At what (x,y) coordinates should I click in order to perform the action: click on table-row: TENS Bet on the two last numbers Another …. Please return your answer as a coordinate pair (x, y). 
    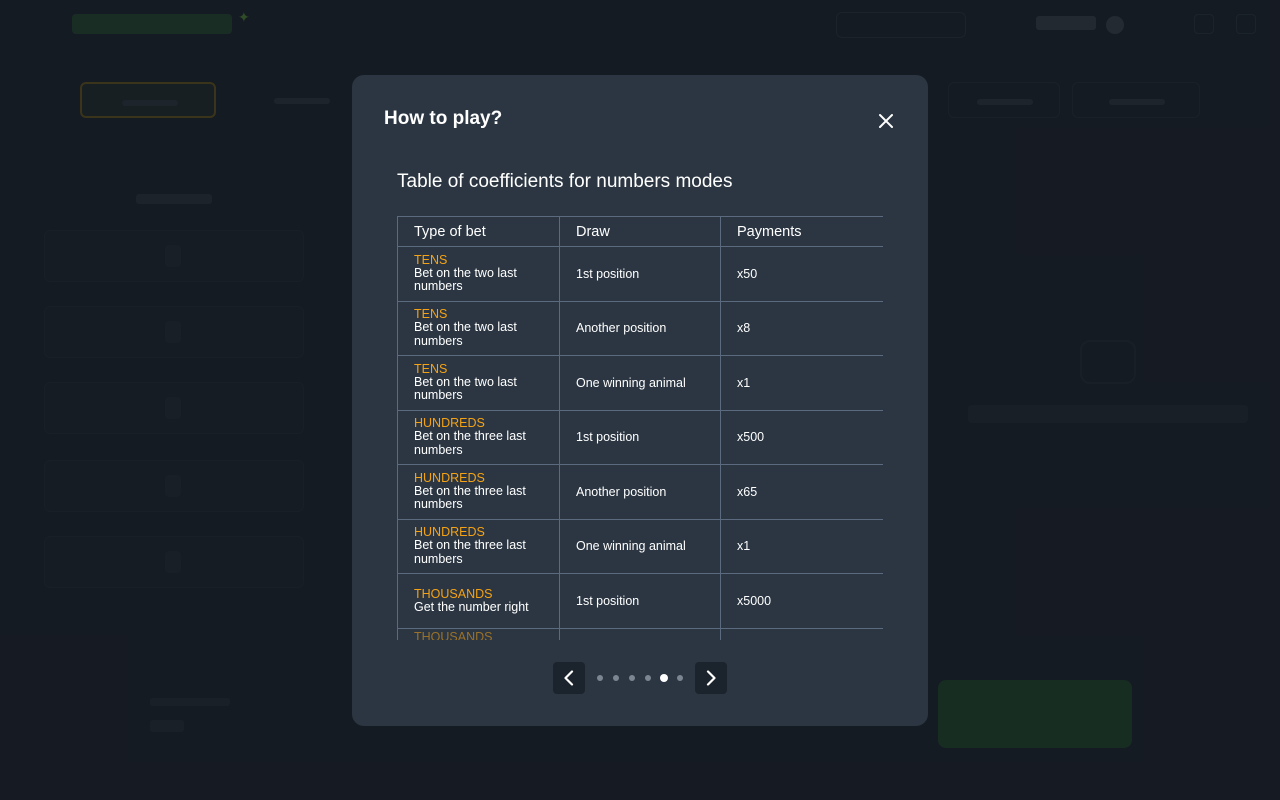
    Looking at the image, I should click on (640, 328).